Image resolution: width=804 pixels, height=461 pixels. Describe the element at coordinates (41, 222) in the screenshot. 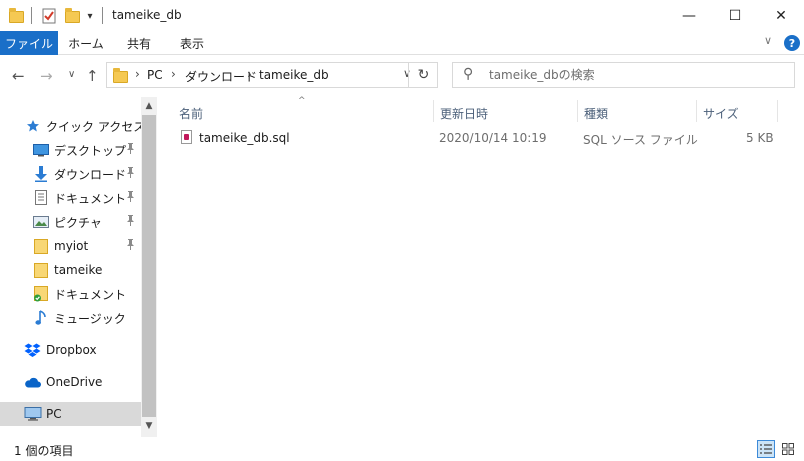

I see `picture-icon` at that location.